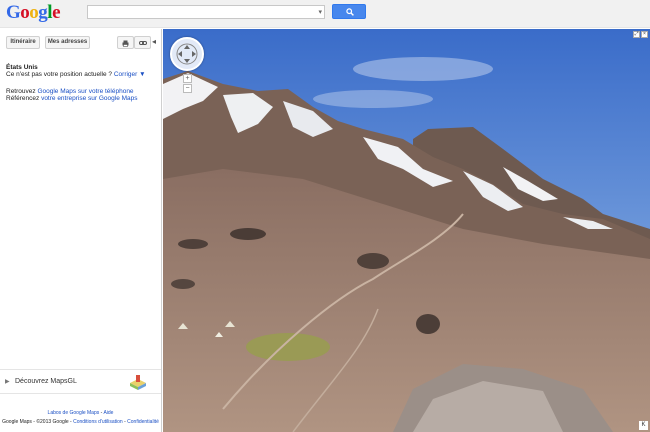 Image resolution: width=650 pixels, height=432 pixels. I want to click on search-icon, so click(350, 12).